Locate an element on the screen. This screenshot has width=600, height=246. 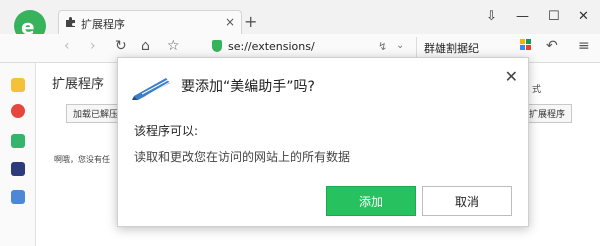
extensions-button: 扩展程序 is located at coordinates (547, 113).